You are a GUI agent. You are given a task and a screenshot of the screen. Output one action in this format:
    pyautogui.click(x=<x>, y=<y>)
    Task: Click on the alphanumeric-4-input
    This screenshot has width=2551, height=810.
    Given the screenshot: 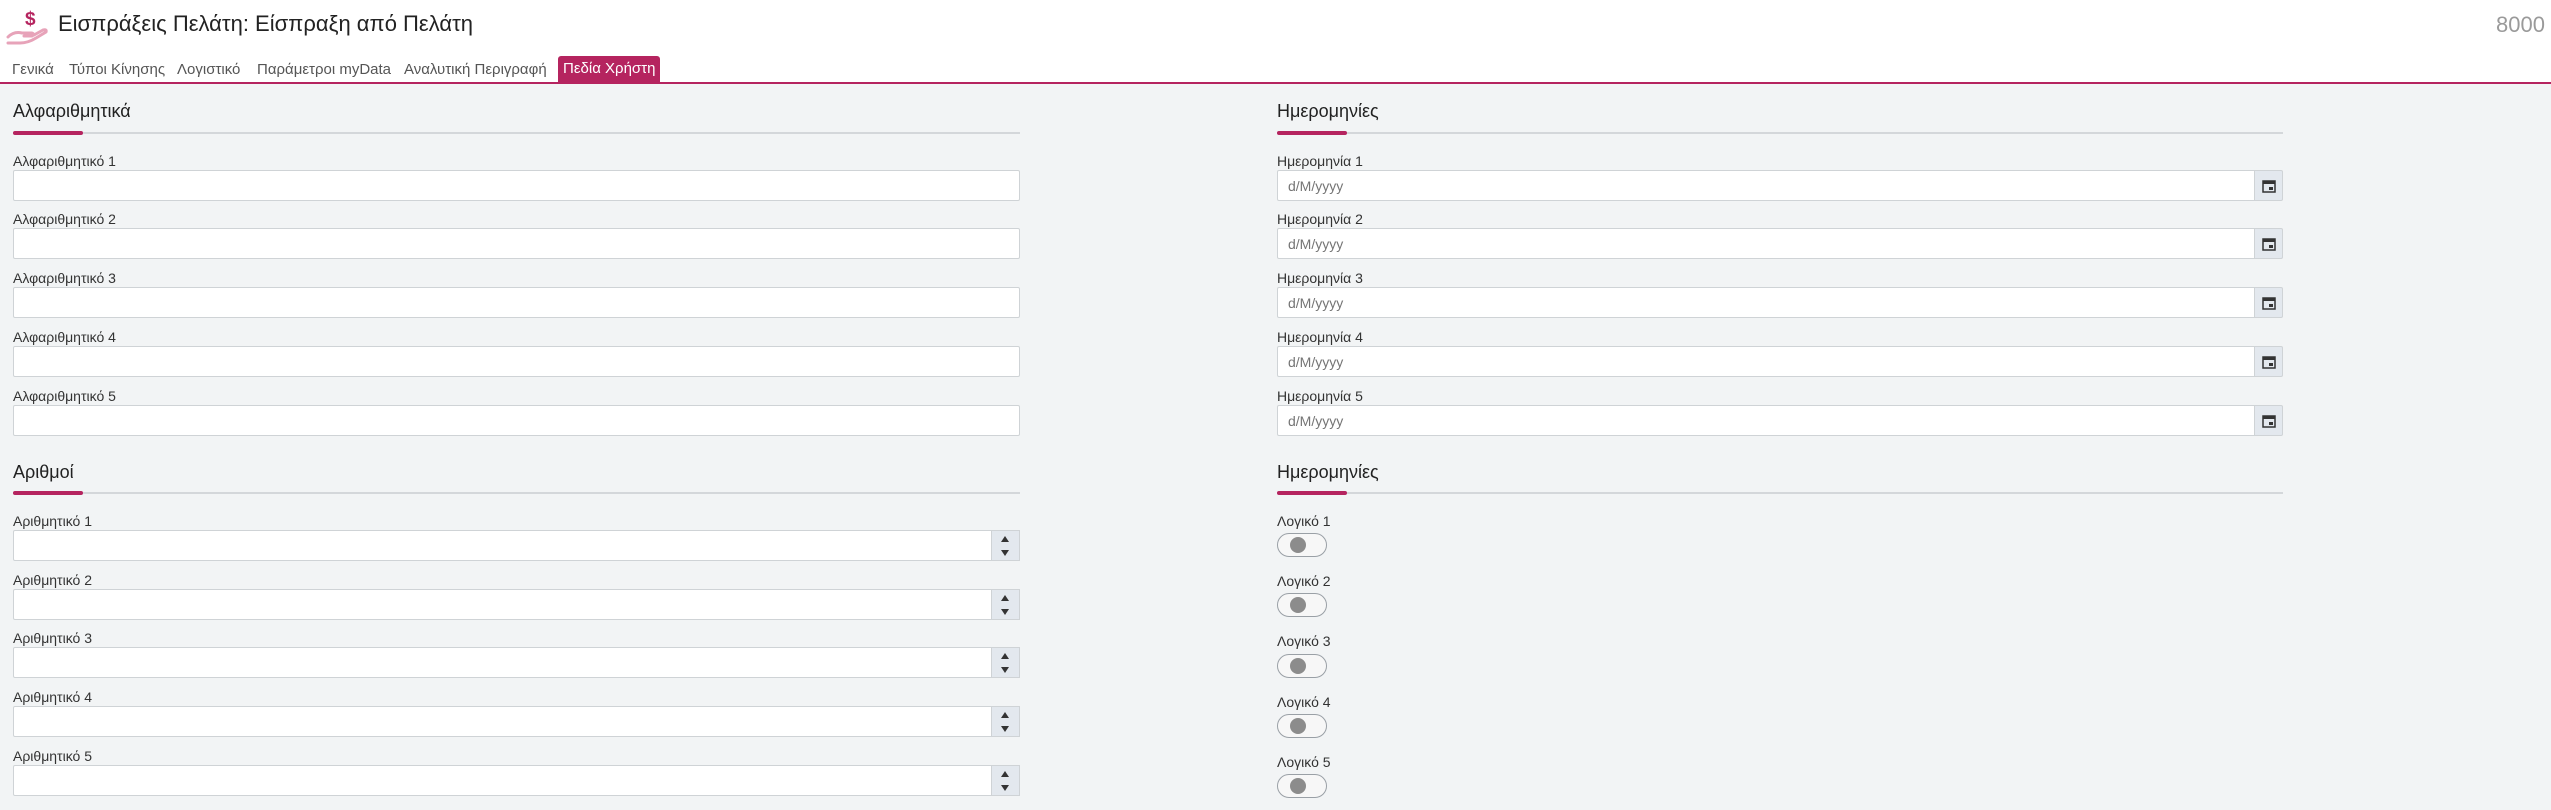 What is the action you would take?
    pyautogui.click(x=516, y=361)
    